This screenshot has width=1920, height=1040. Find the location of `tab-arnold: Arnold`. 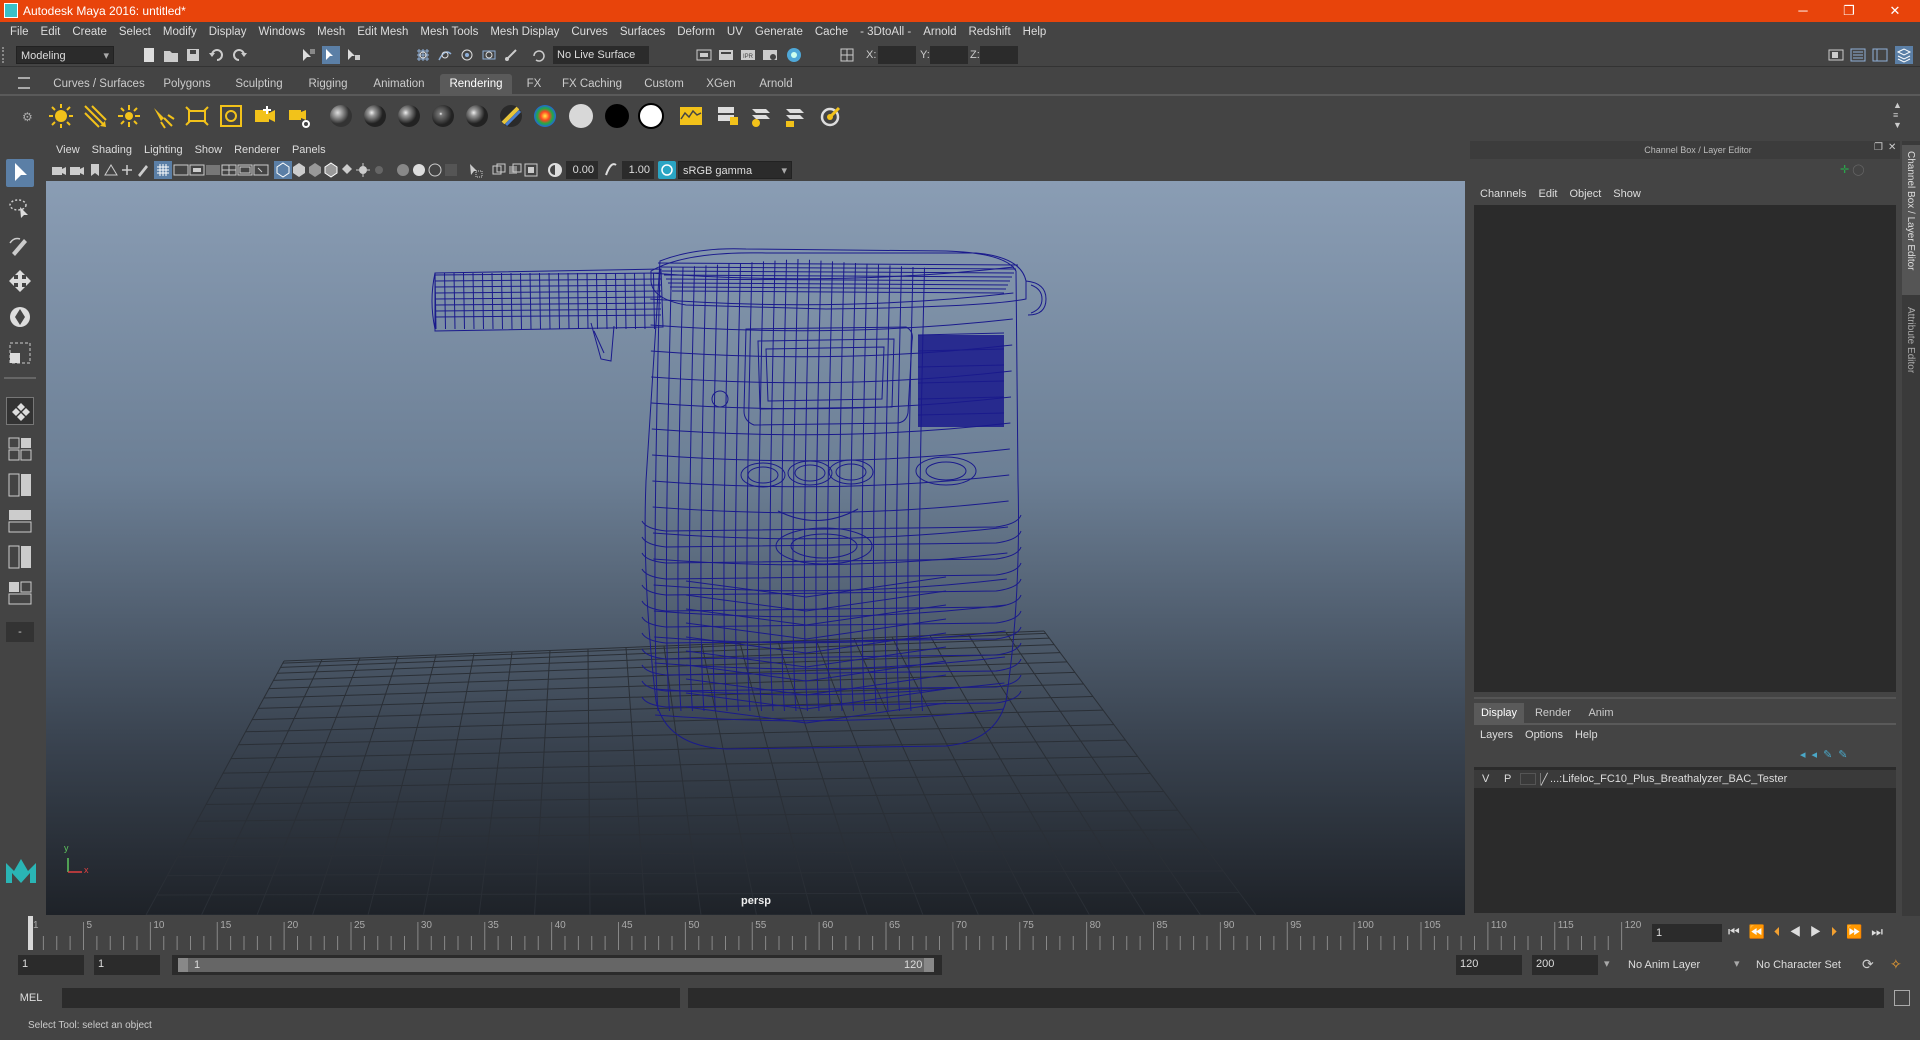

tab-arnold: Arnold is located at coordinates (776, 84).